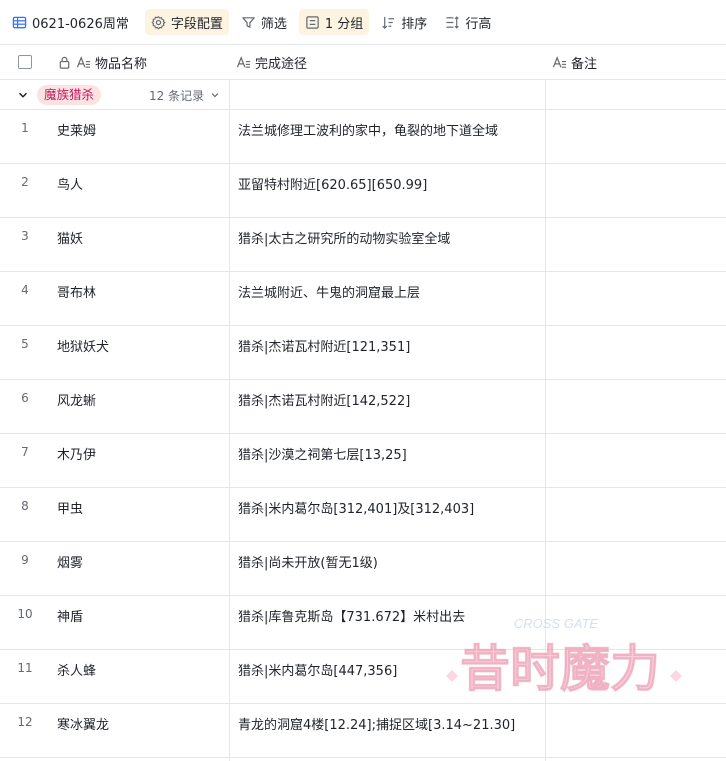 This screenshot has height=761, width=726. Describe the element at coordinates (76, 399) in the screenshot. I see `cell-name: 风龙蜥` at that location.